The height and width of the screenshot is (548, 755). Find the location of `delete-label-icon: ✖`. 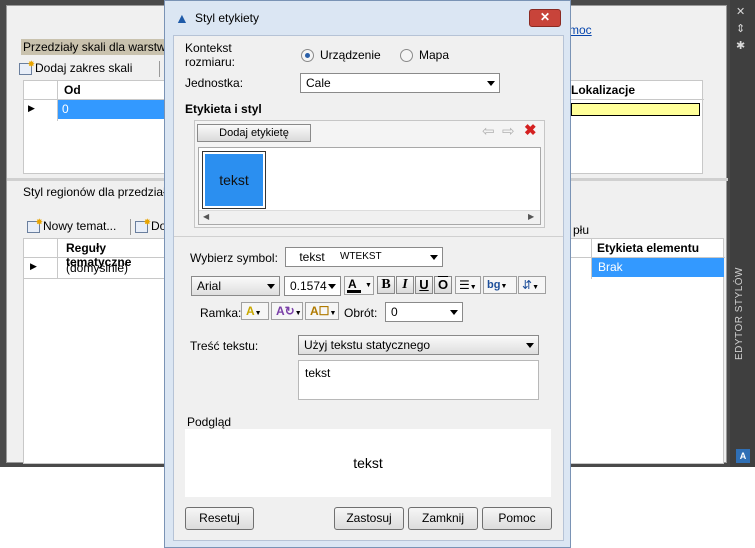

delete-label-icon: ✖ is located at coordinates (533, 131).